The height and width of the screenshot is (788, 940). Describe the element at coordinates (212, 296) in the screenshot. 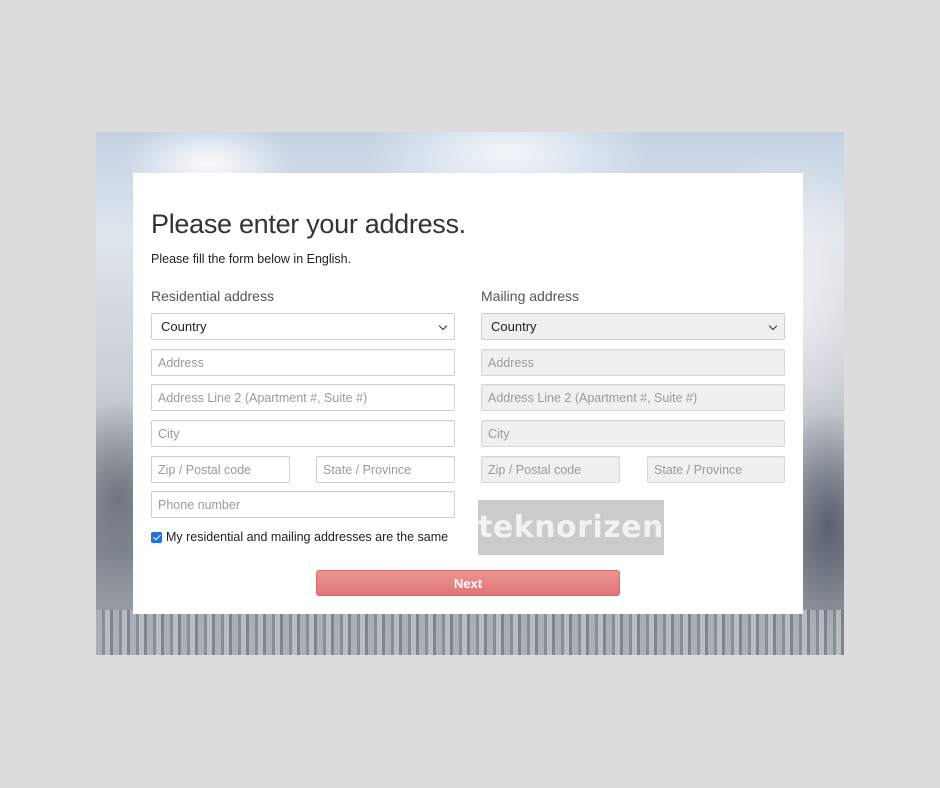

I see `residential-address-label: Residential address` at that location.